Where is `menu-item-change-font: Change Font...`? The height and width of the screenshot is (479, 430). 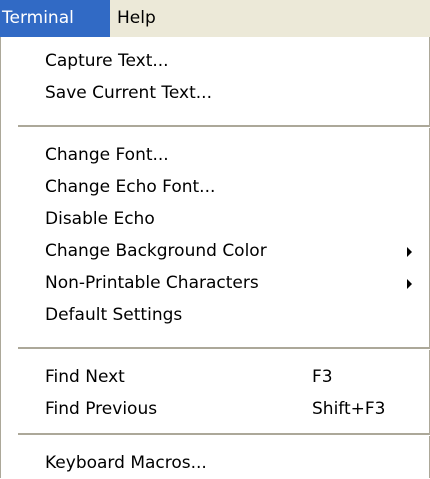
menu-item-change-font: Change Font... is located at coordinates (215, 155).